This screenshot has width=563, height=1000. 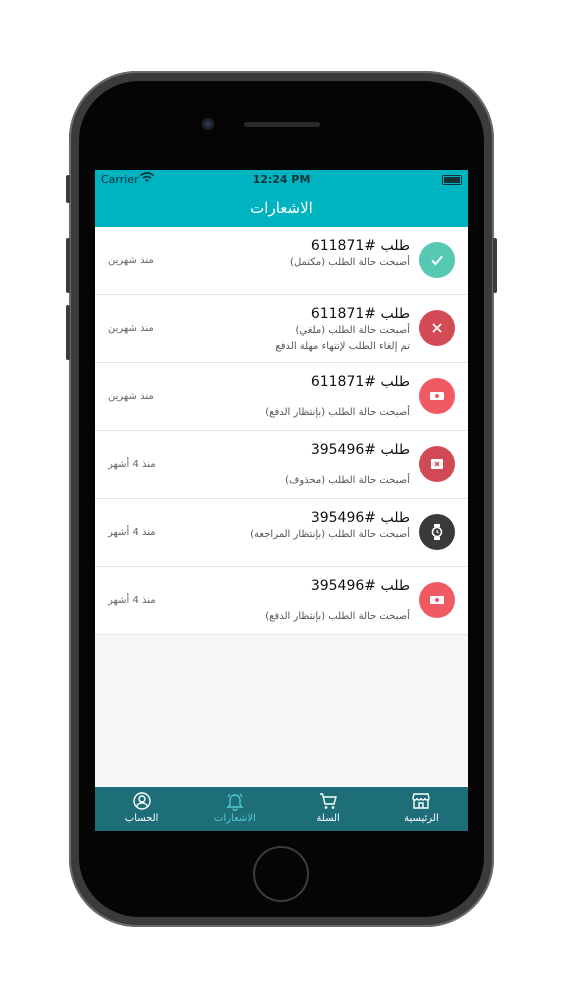 What do you see at coordinates (68, 189) in the screenshot?
I see `mute-switch` at bounding box center [68, 189].